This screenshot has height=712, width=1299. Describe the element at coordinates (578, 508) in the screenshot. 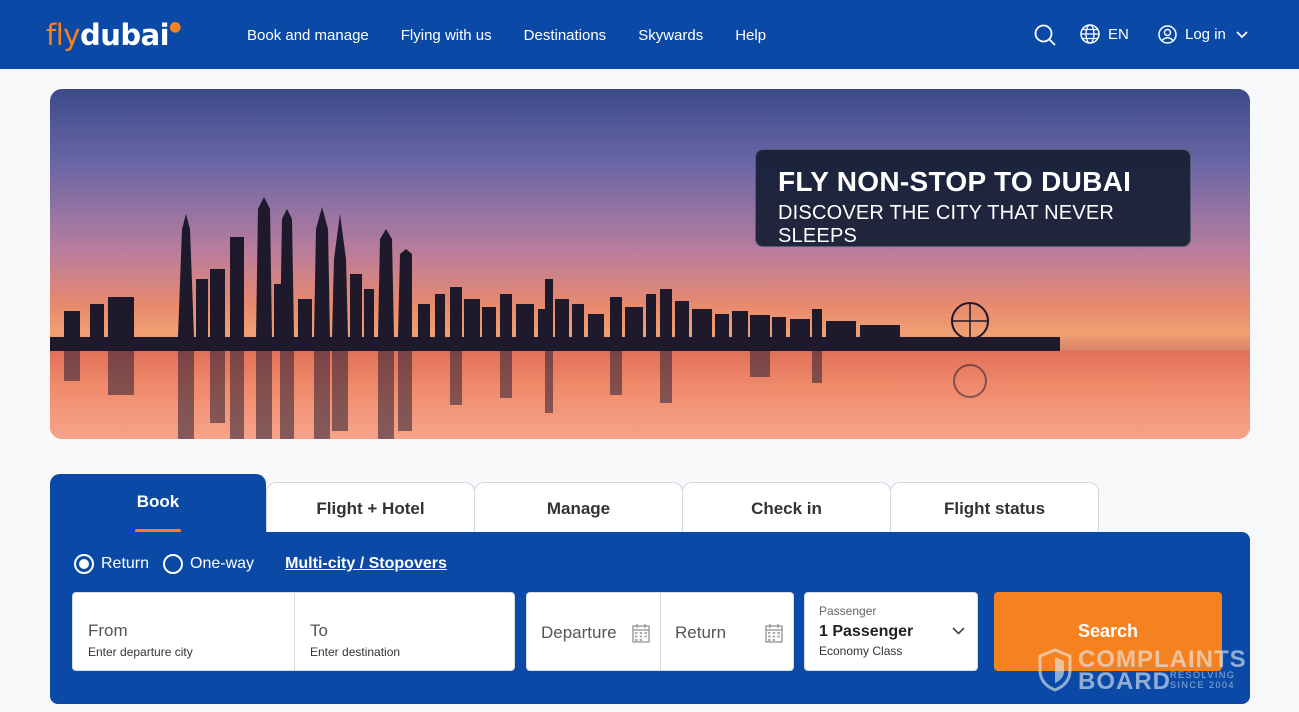

I see `tab-manage: Manage` at that location.